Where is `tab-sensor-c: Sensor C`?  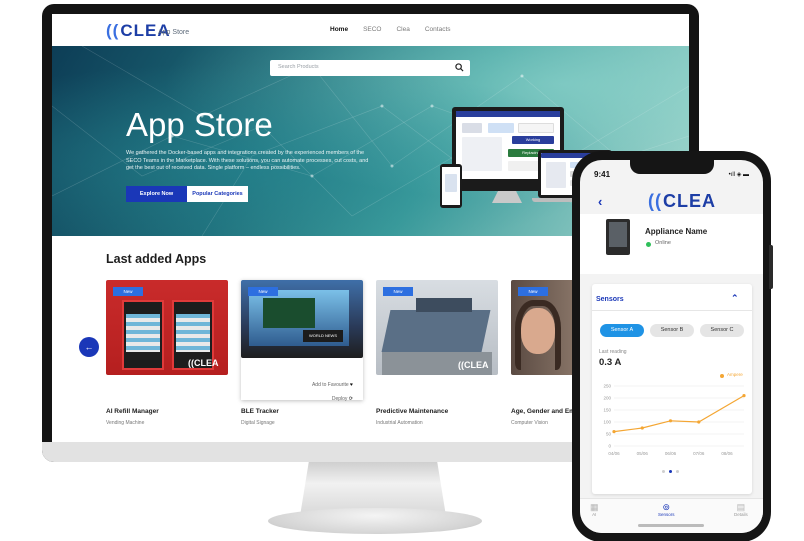 tab-sensor-c: Sensor C is located at coordinates (722, 330).